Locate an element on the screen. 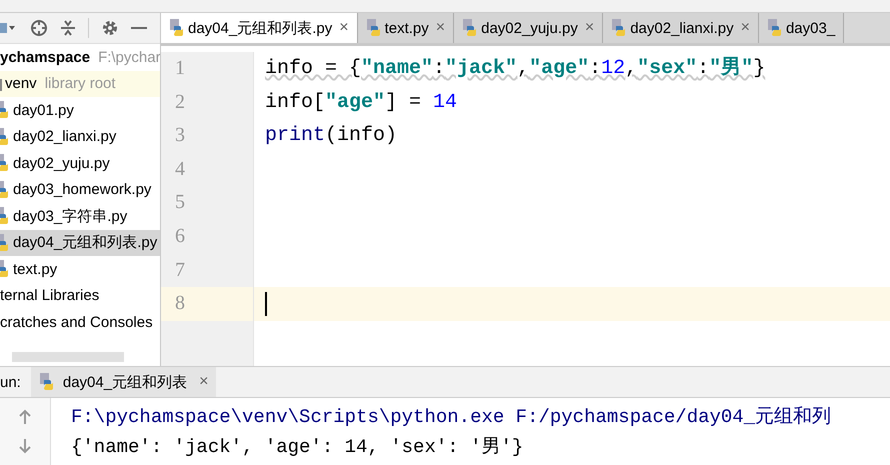 This screenshot has height=465, width=890. scrollbar-thumb is located at coordinates (68, 357).